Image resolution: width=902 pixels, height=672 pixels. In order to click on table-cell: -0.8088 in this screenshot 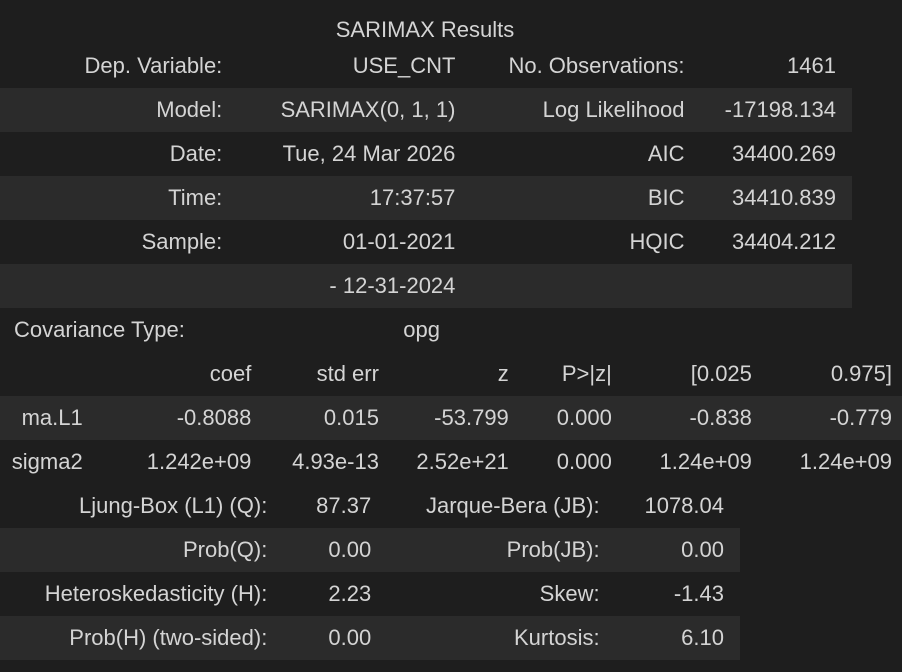, I will do `click(175, 418)`.